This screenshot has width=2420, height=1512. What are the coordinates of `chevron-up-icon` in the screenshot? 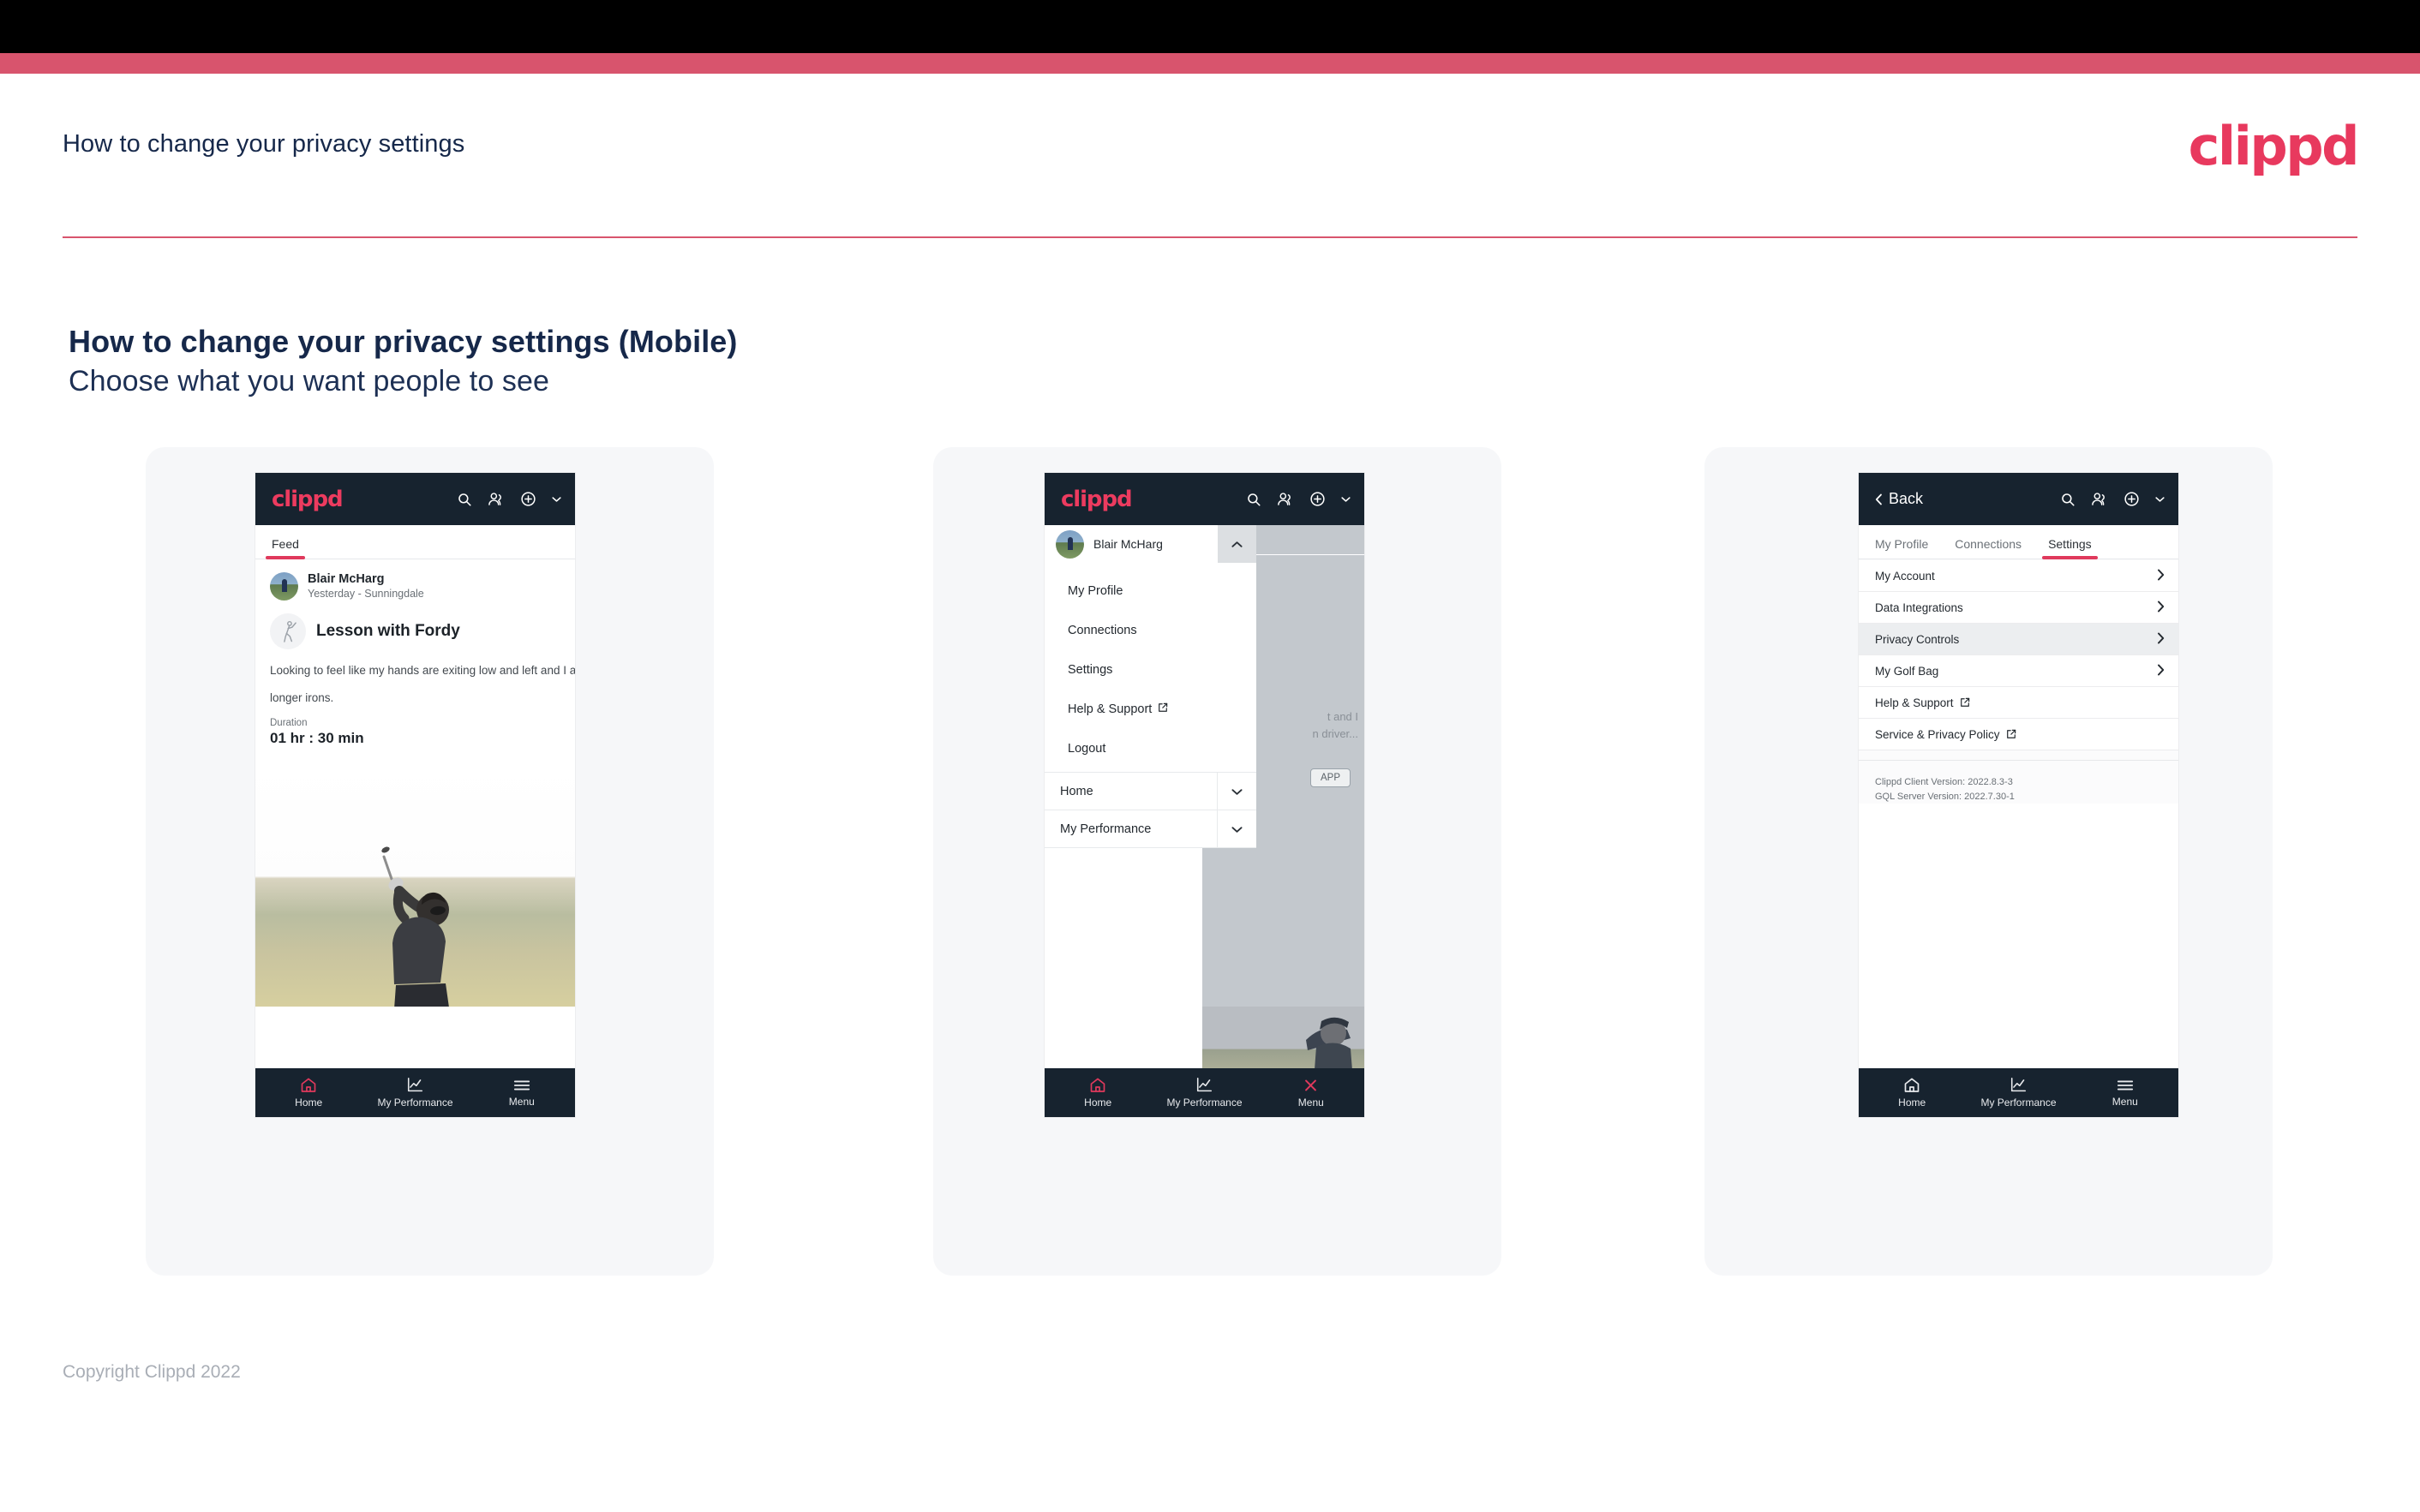 It's located at (1237, 544).